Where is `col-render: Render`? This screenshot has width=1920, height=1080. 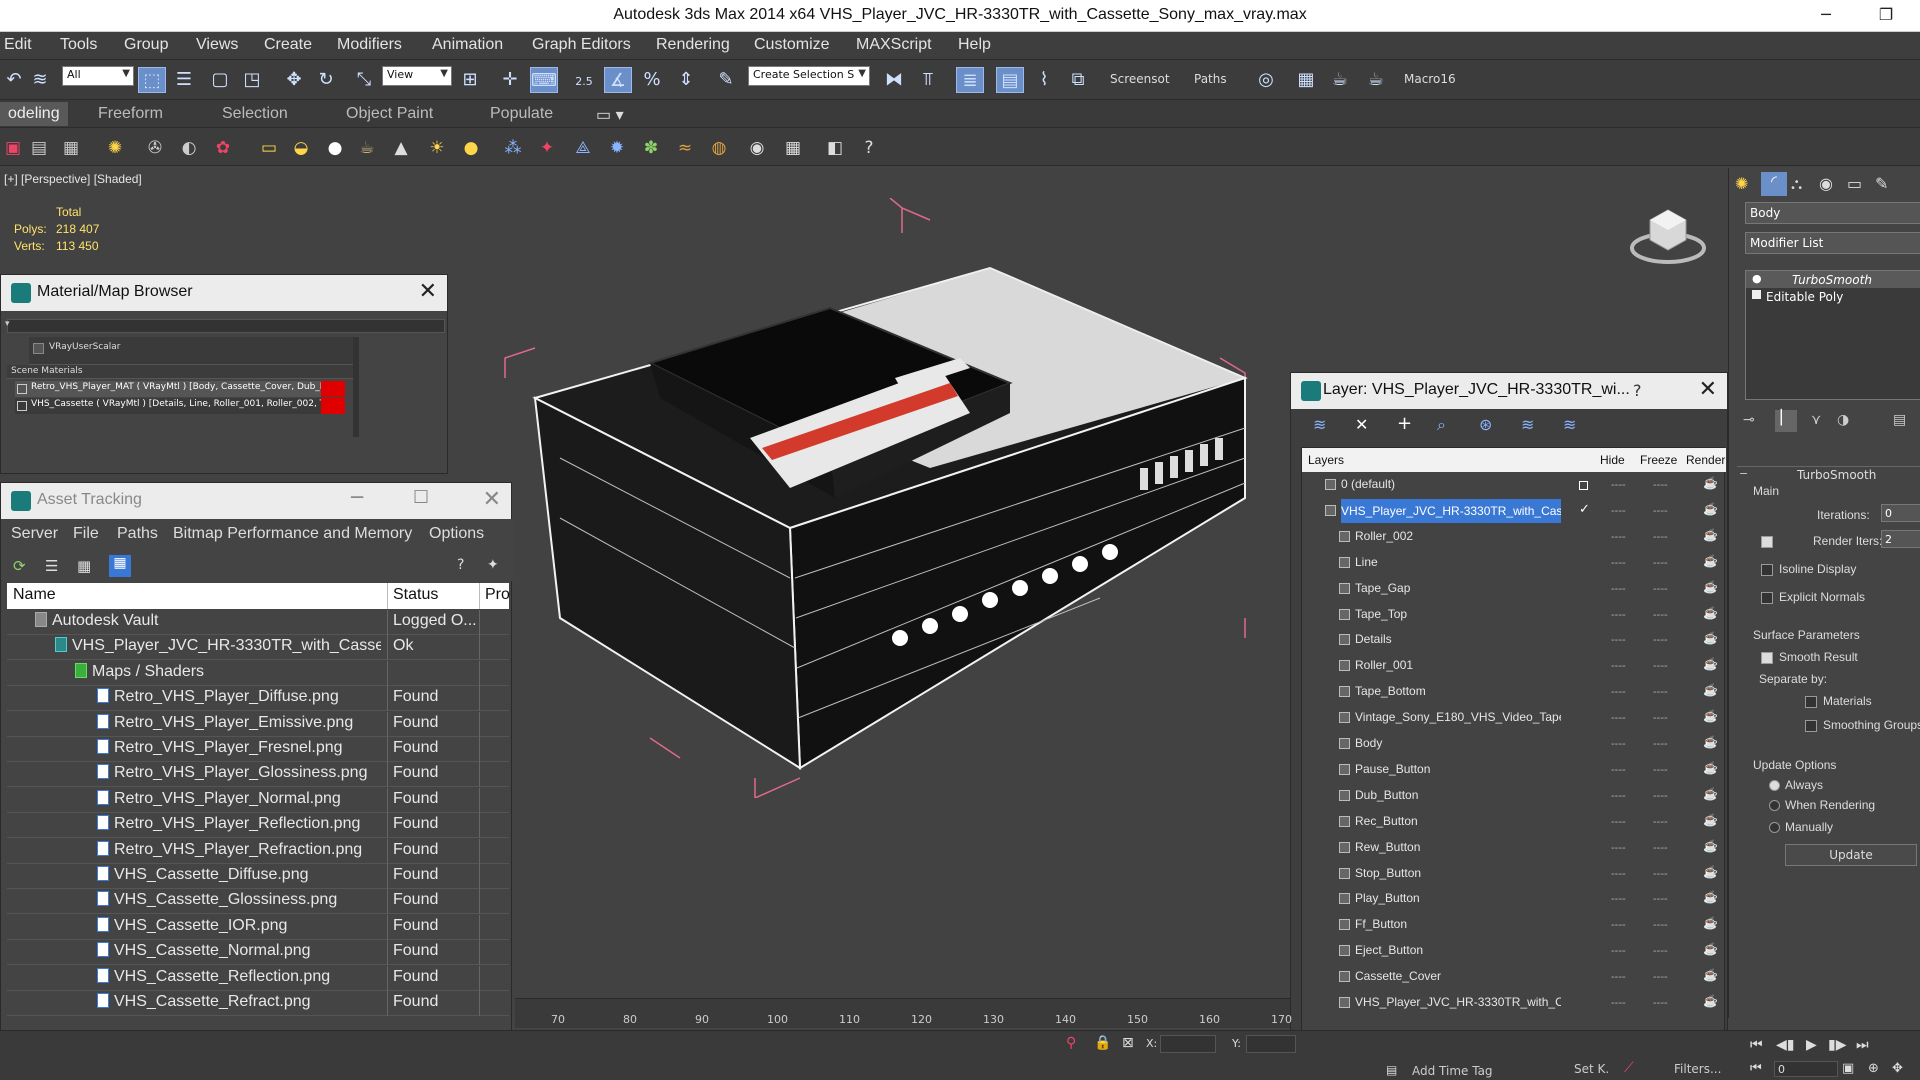 col-render: Render is located at coordinates (1705, 460).